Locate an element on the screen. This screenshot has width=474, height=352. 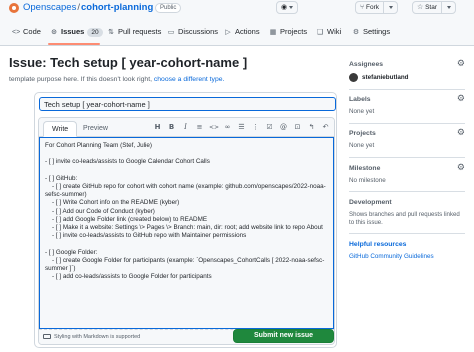
fork-button: ⑂ Fork is located at coordinates (377, 7).